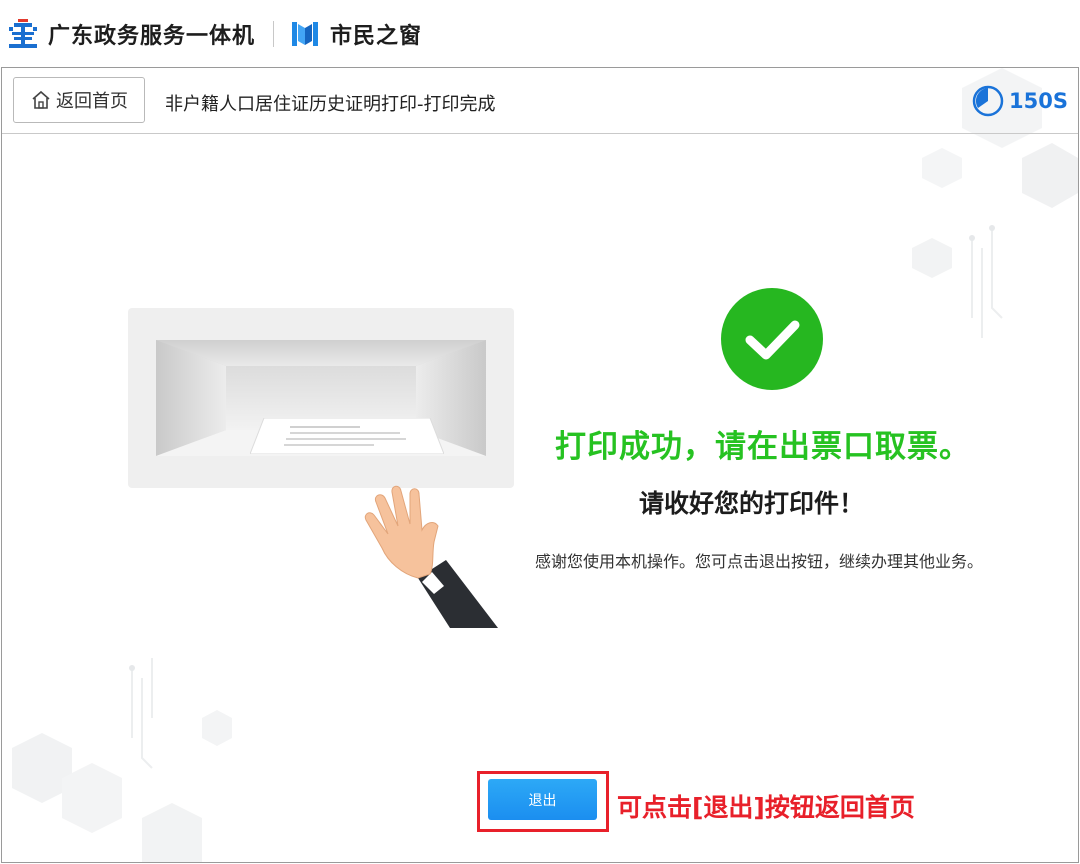  I want to click on printer-slot-opening, so click(321, 398).